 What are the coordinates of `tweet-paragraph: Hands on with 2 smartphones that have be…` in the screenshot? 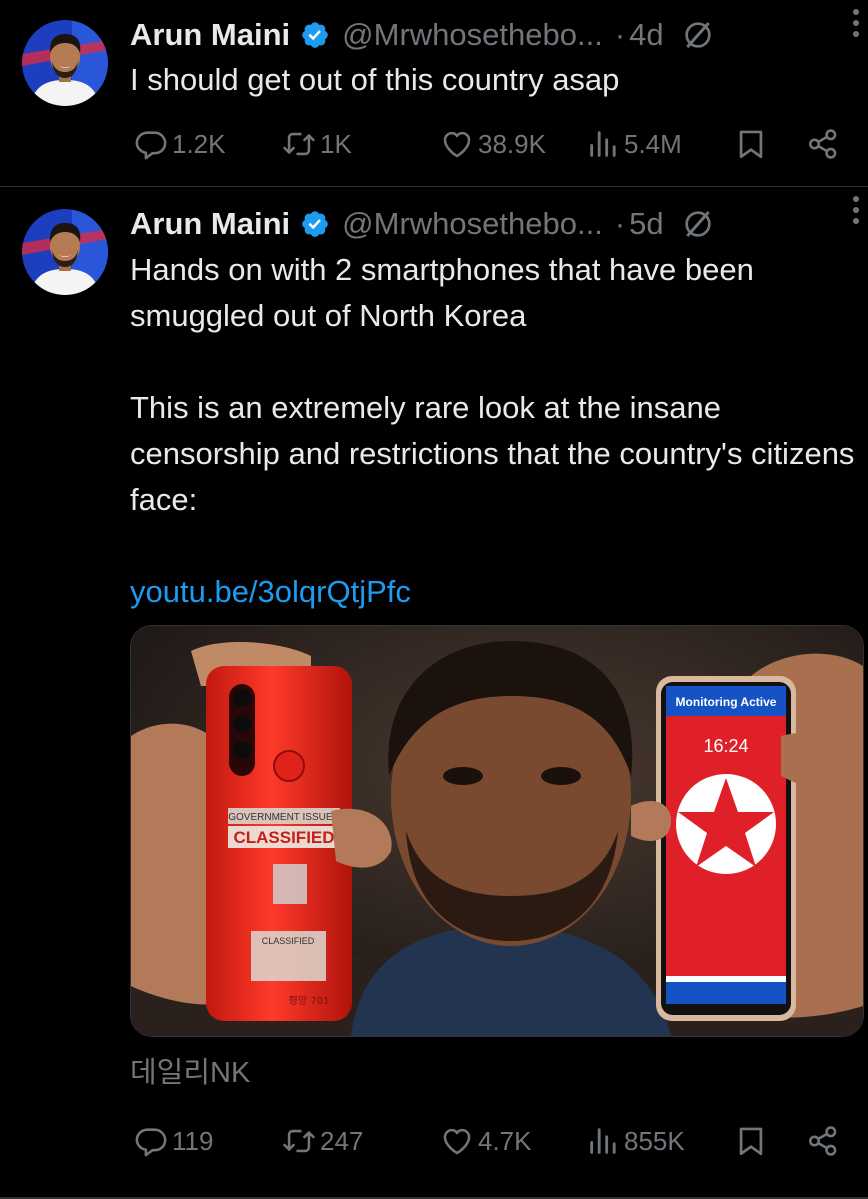 It's located at (442, 292).